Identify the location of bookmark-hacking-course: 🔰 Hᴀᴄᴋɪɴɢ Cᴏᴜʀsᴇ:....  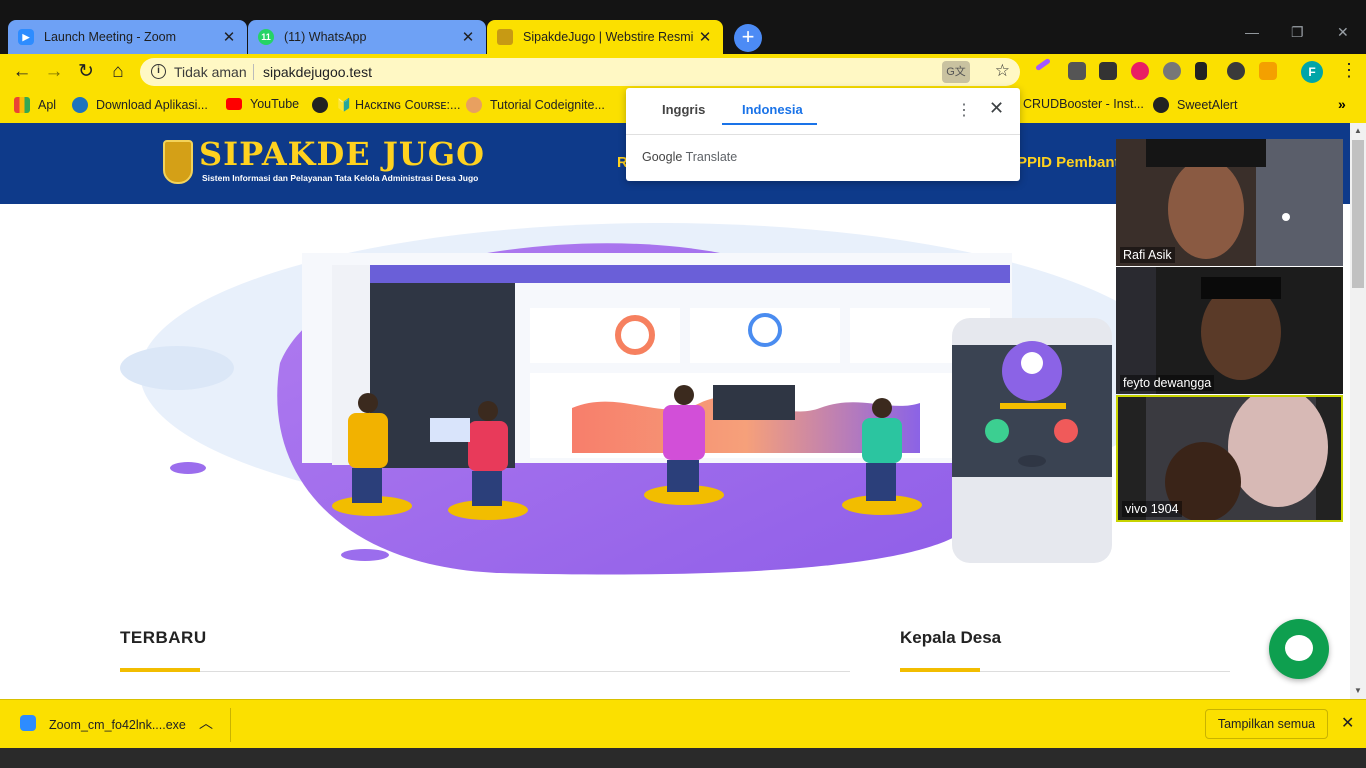
(386, 105).